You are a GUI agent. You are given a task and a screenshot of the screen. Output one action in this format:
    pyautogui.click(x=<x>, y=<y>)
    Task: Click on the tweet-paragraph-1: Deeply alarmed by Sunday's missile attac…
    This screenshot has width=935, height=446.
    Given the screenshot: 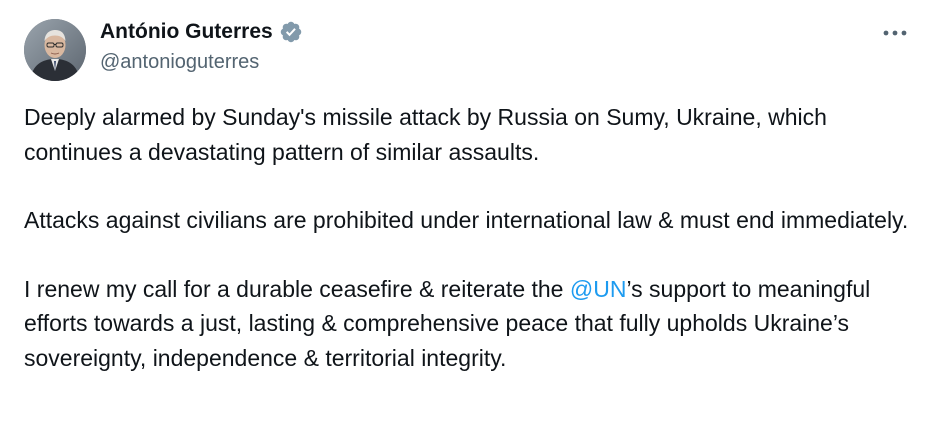 What is the action you would take?
    pyautogui.click(x=425, y=134)
    